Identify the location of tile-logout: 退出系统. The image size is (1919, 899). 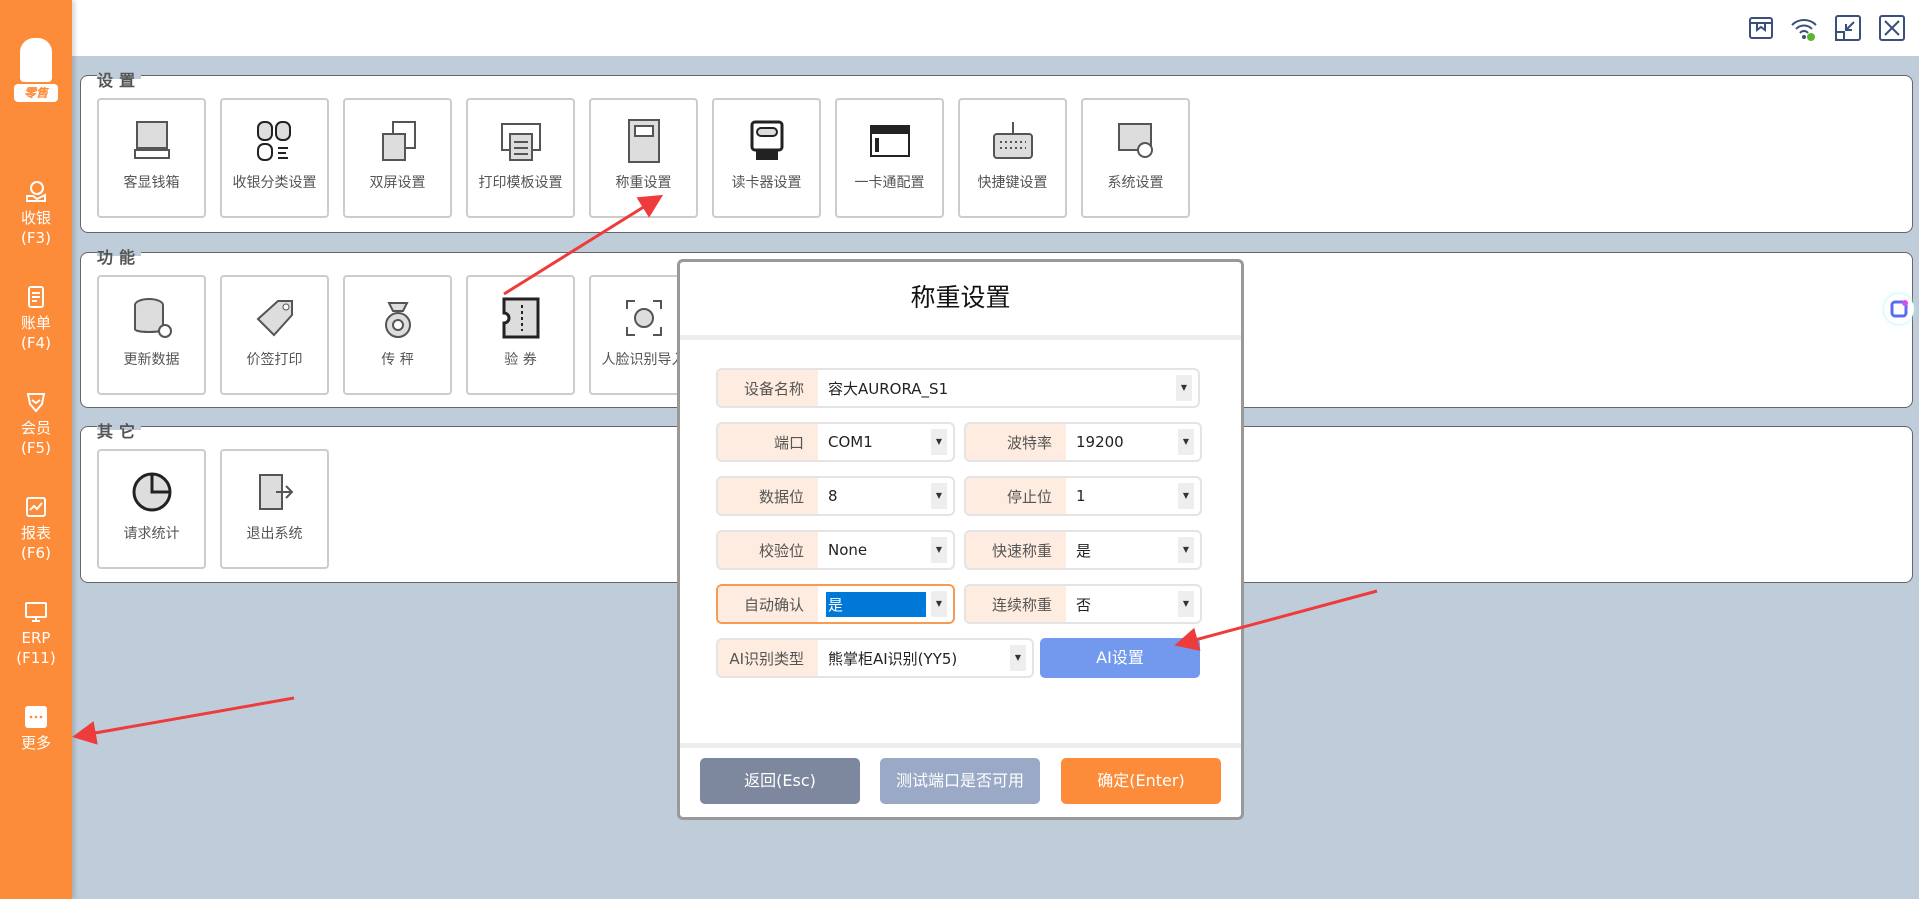
(274, 509).